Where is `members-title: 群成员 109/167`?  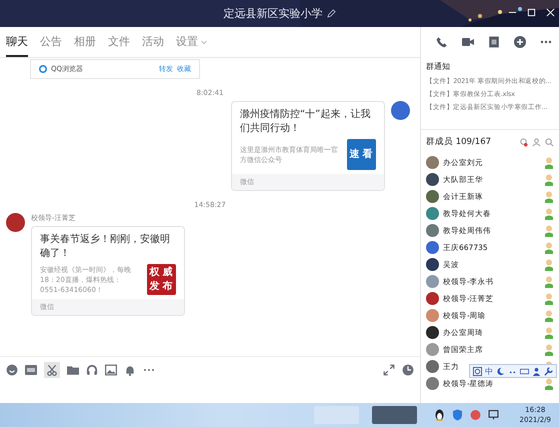 members-title: 群成员 109/167 is located at coordinates (459, 142).